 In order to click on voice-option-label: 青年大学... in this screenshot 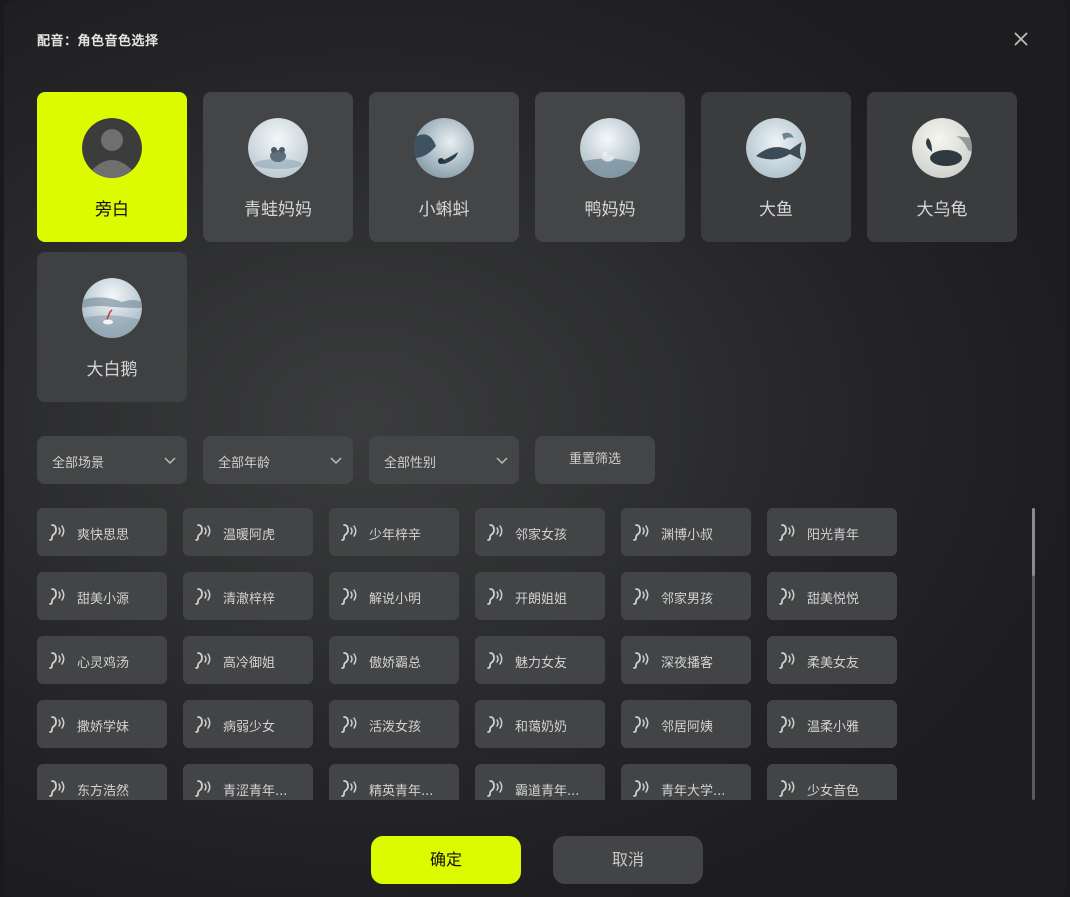, I will do `click(693, 791)`.